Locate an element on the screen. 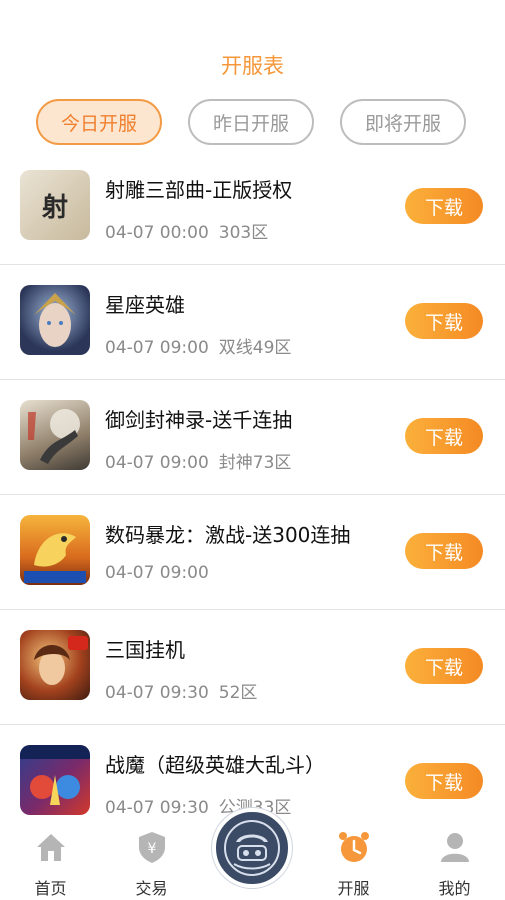 This screenshot has height=900, width=505. game-name: 射雕三部曲-正版授权 is located at coordinates (199, 190).